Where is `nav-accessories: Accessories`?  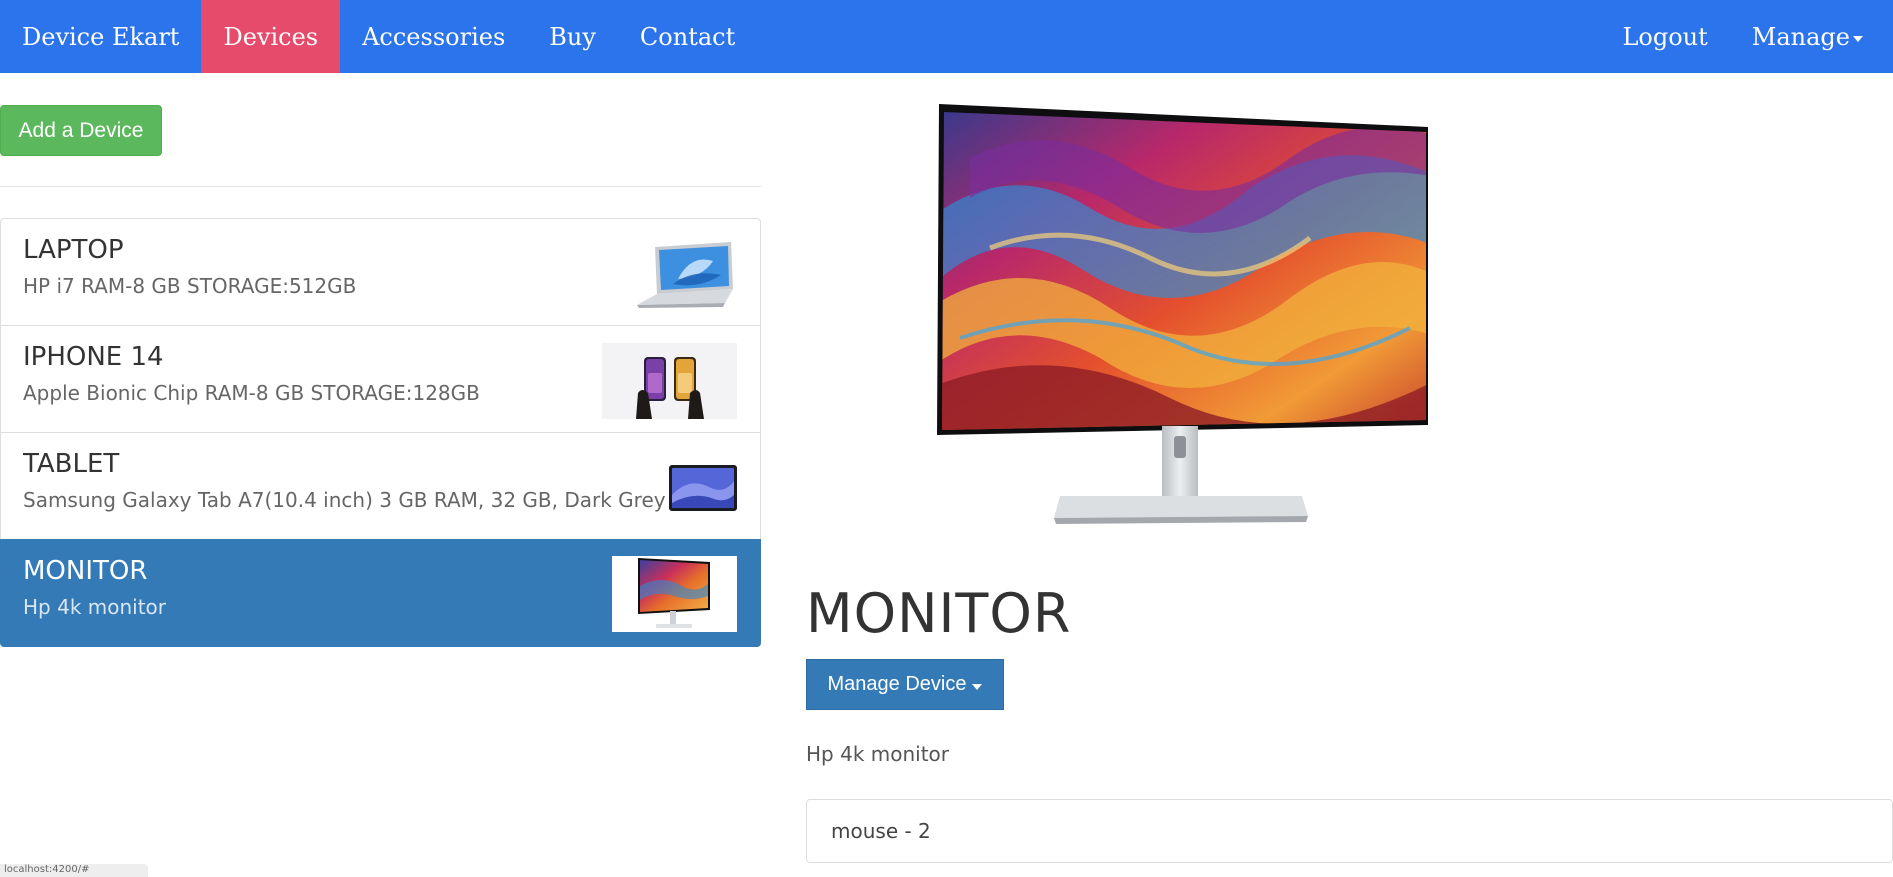 nav-accessories: Accessories is located at coordinates (433, 36).